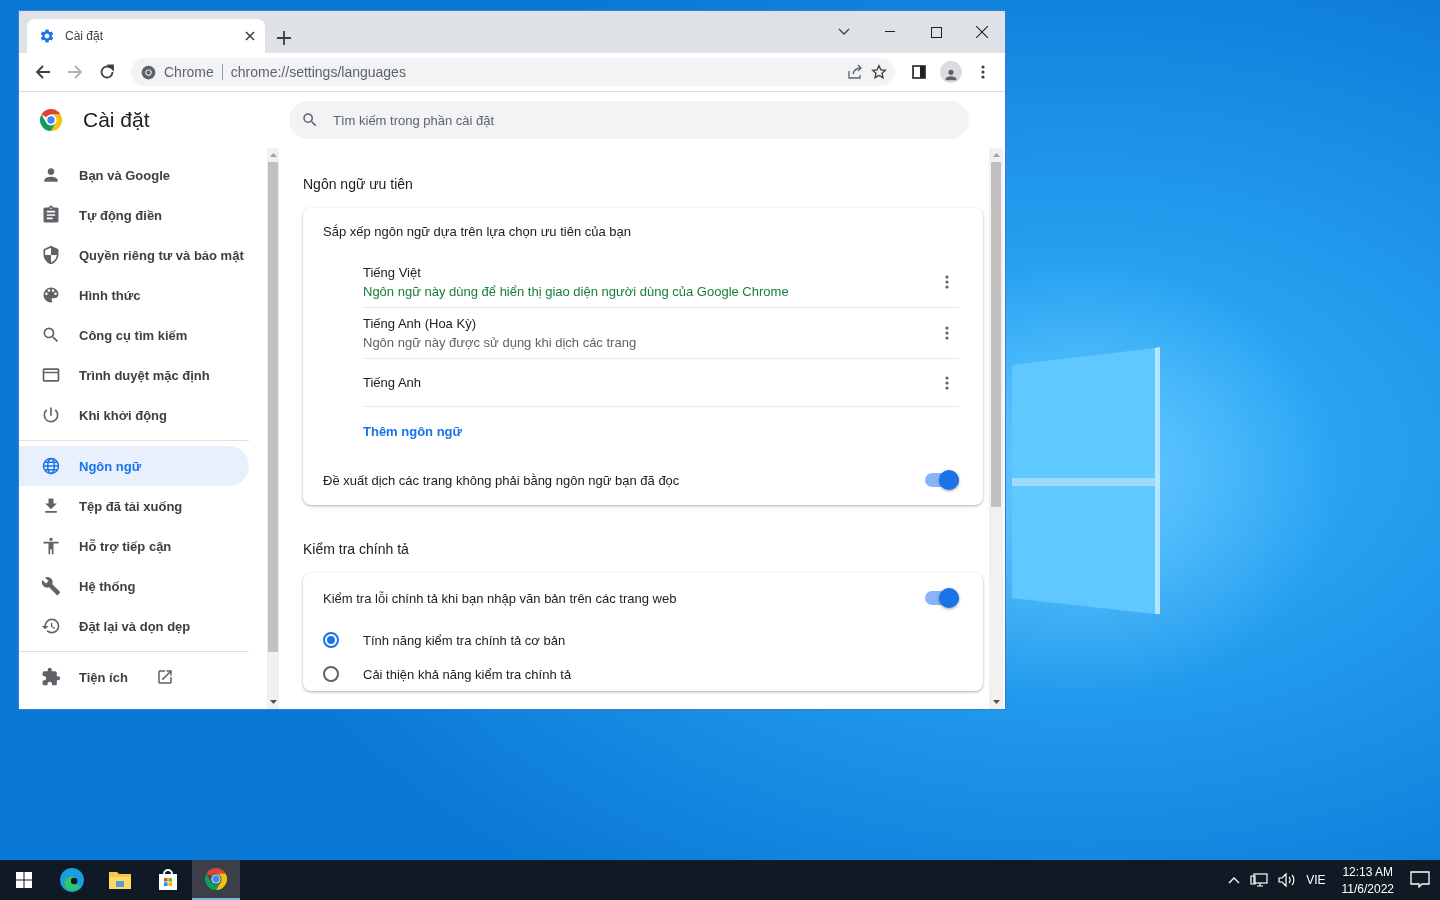 The image size is (1440, 900). What do you see at coordinates (134, 586) in the screenshot?
I see `sidebar-item: Hệ thống` at bounding box center [134, 586].